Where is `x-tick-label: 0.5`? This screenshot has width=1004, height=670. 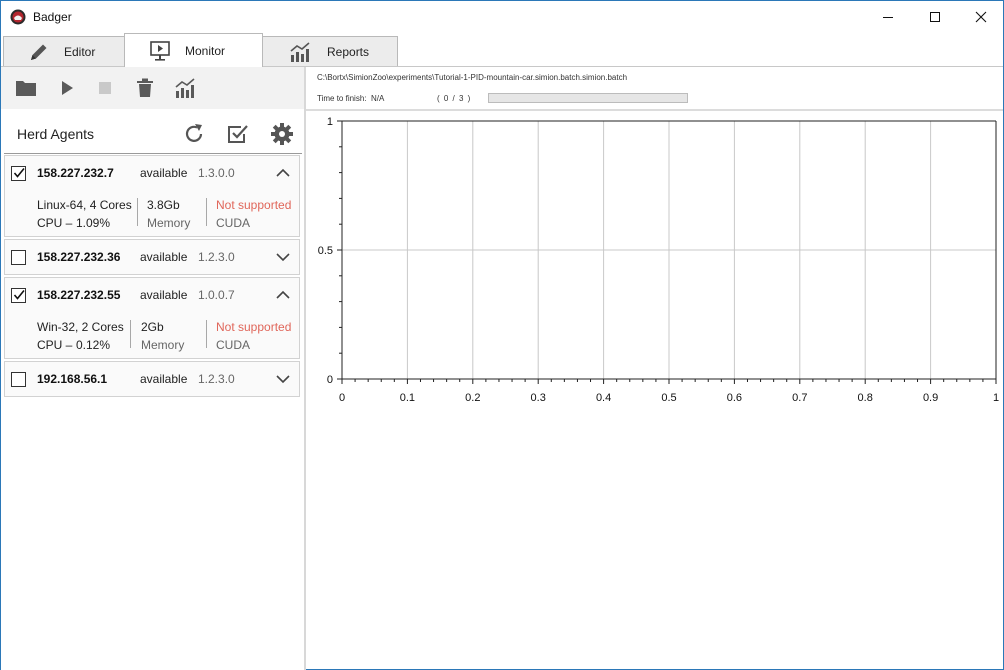
x-tick-label: 0.5 is located at coordinates (668, 398).